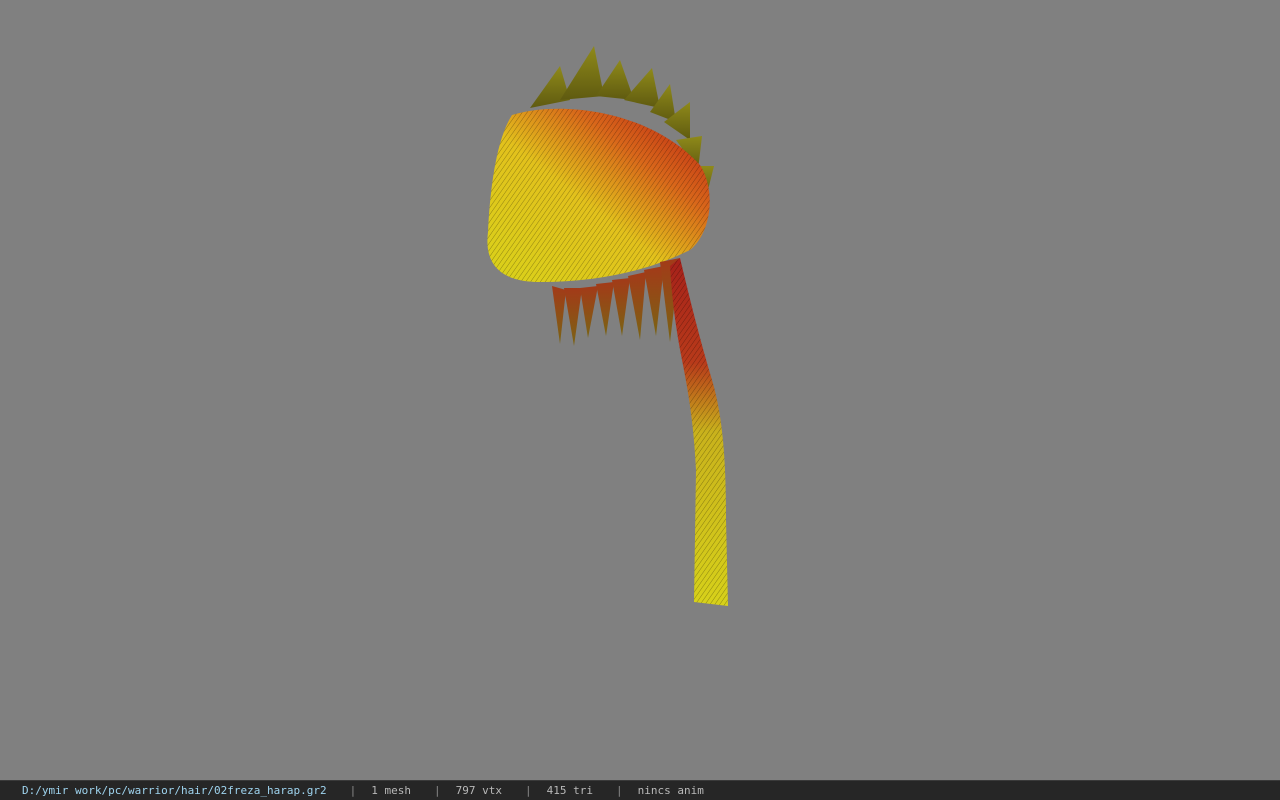  What do you see at coordinates (607, 326) in the screenshot?
I see `hair-model-render` at bounding box center [607, 326].